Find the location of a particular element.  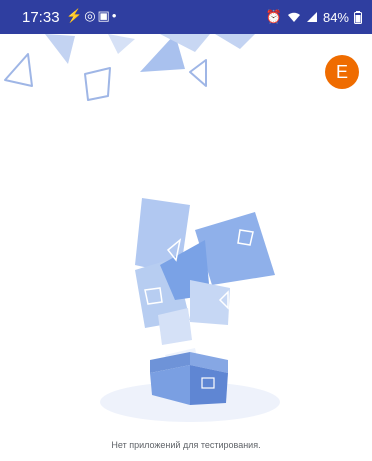

status-notification-icons: ⚡◎▣• is located at coordinates (92, 16).